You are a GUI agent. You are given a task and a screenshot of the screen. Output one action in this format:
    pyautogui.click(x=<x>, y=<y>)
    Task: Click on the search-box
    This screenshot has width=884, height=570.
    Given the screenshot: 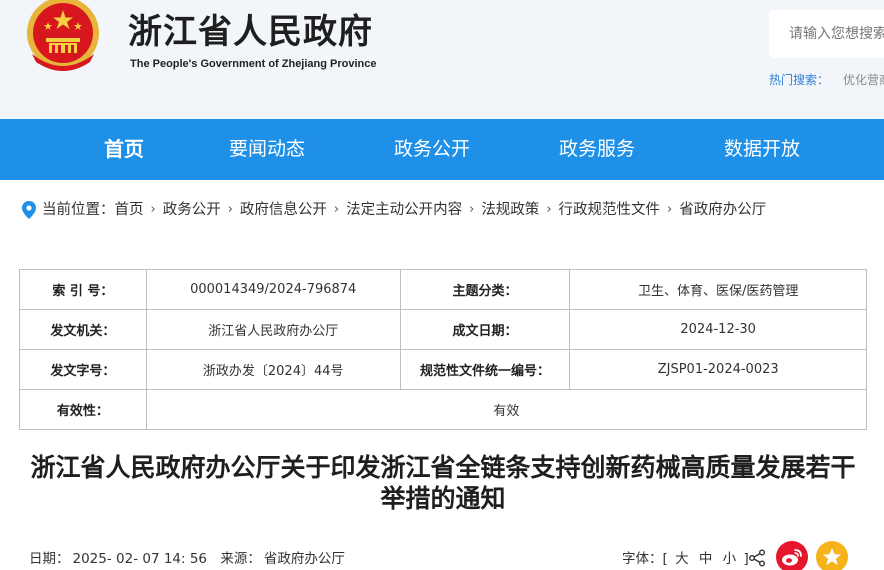 What is the action you would take?
    pyautogui.click(x=826, y=34)
    